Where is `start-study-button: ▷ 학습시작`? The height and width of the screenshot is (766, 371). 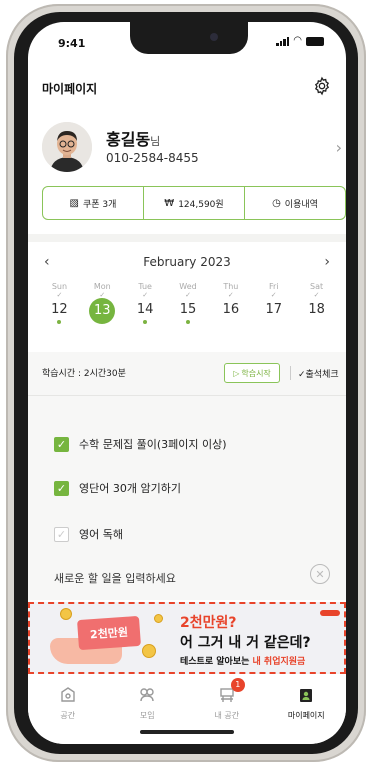 start-study-button: ▷ 학습시작 is located at coordinates (252, 373).